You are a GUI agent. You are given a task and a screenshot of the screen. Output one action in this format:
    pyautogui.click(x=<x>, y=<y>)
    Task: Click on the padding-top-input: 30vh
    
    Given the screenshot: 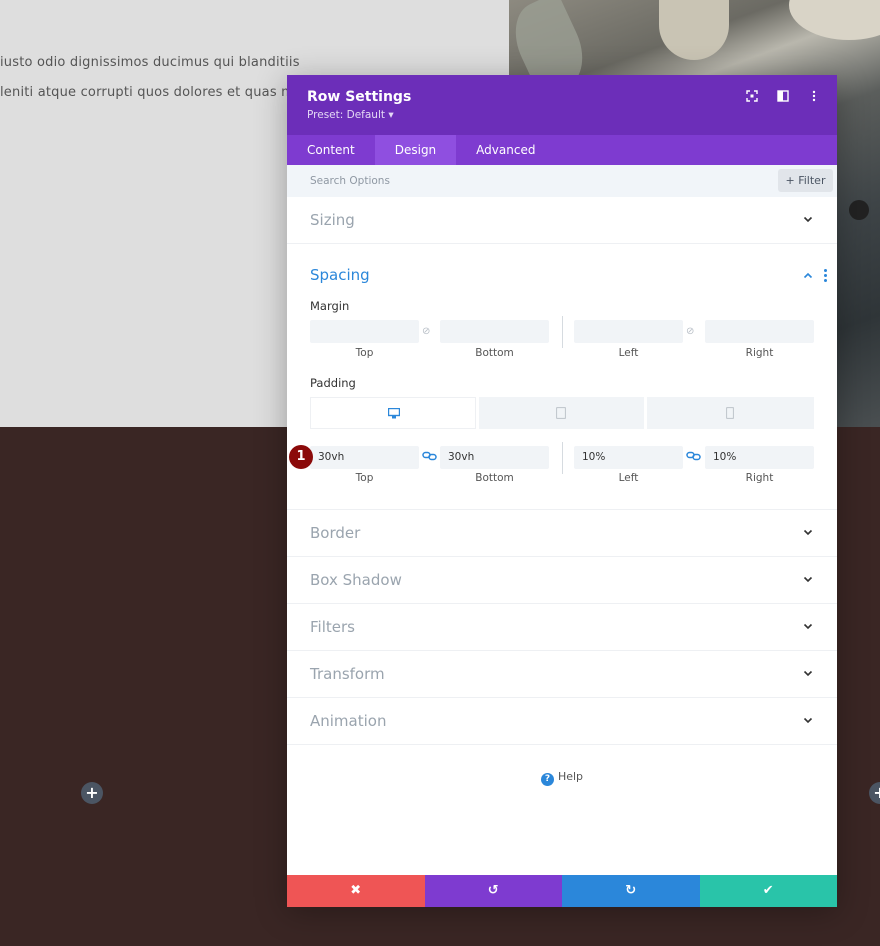 What is the action you would take?
    pyautogui.click(x=364, y=457)
    